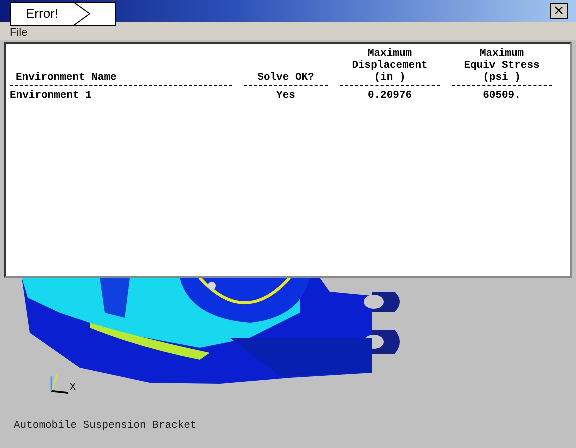 This screenshot has height=448, width=576. Describe the element at coordinates (19, 33) in the screenshot. I see `menu-item: File` at that location.